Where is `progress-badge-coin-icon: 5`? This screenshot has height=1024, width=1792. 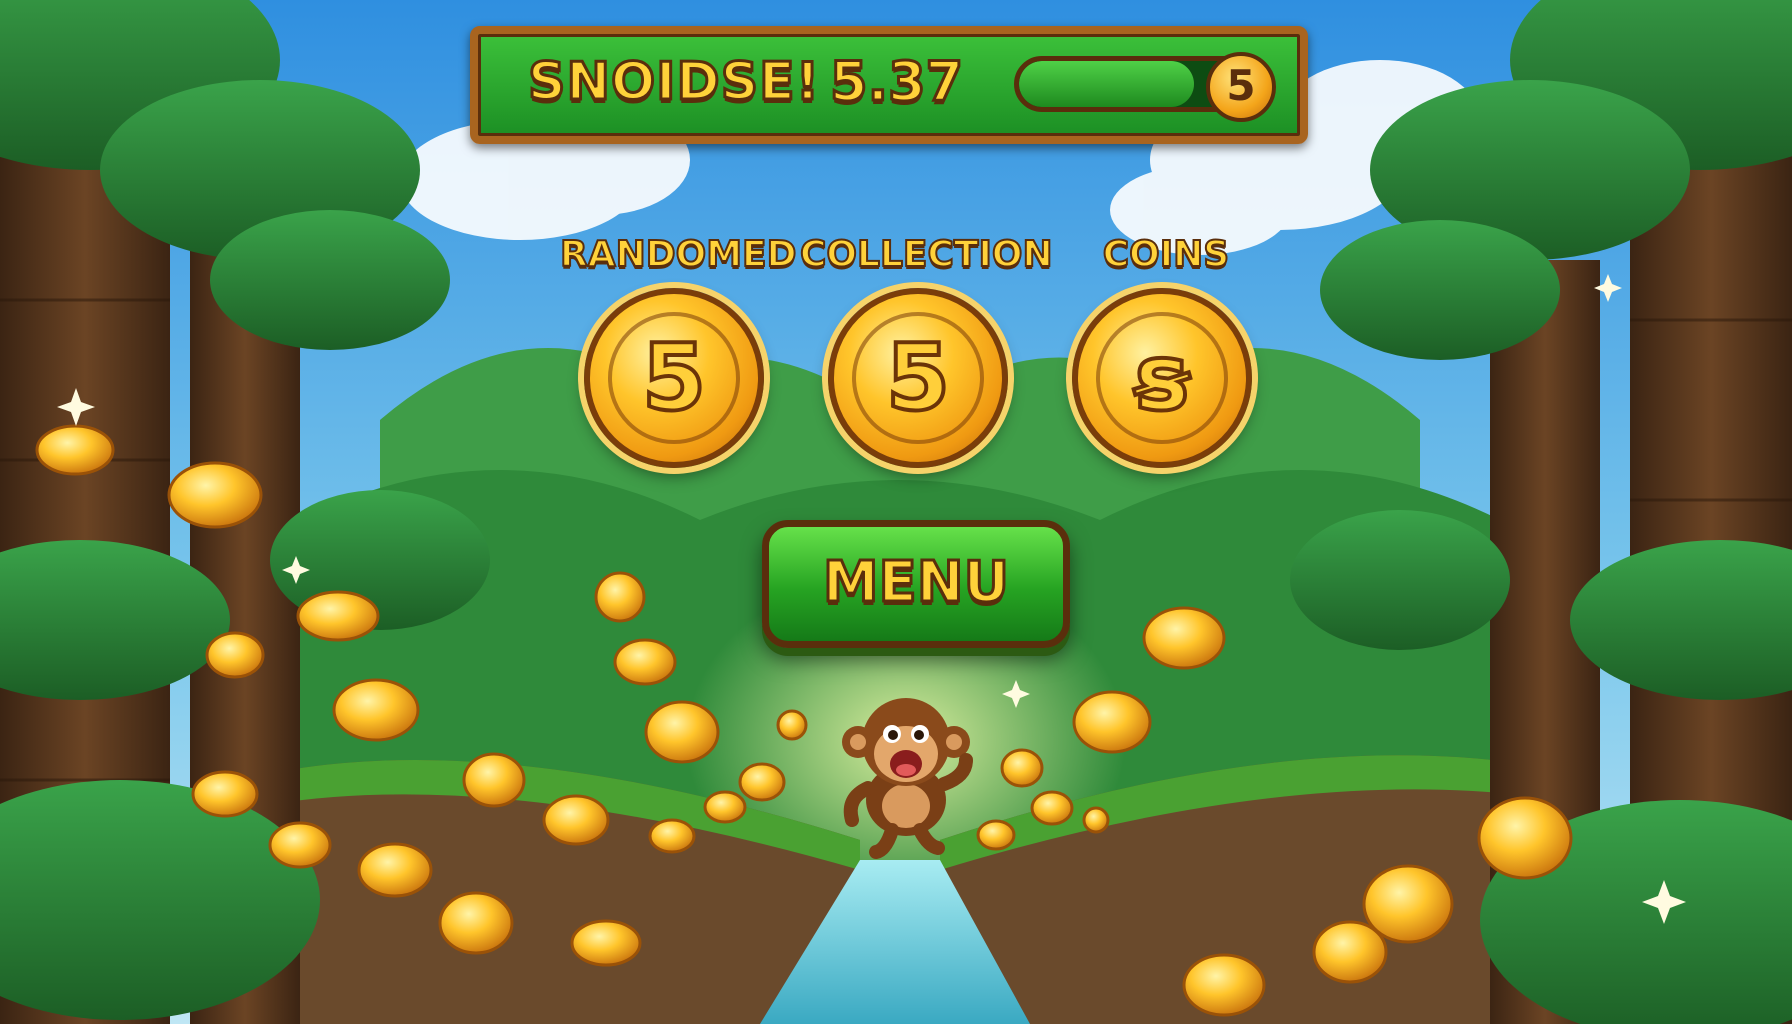
progress-badge-coin-icon: 5 is located at coordinates (1241, 87).